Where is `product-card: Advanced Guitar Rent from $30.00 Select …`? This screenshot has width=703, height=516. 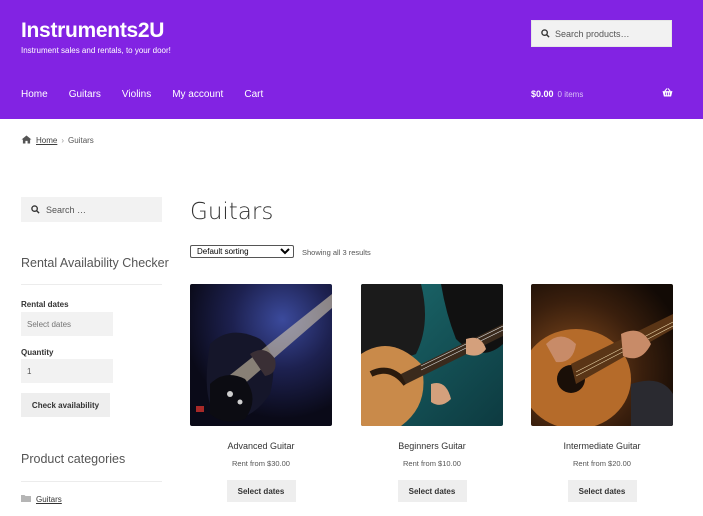
product-card: Advanced Guitar Rent from $30.00 Select … is located at coordinates (261, 393).